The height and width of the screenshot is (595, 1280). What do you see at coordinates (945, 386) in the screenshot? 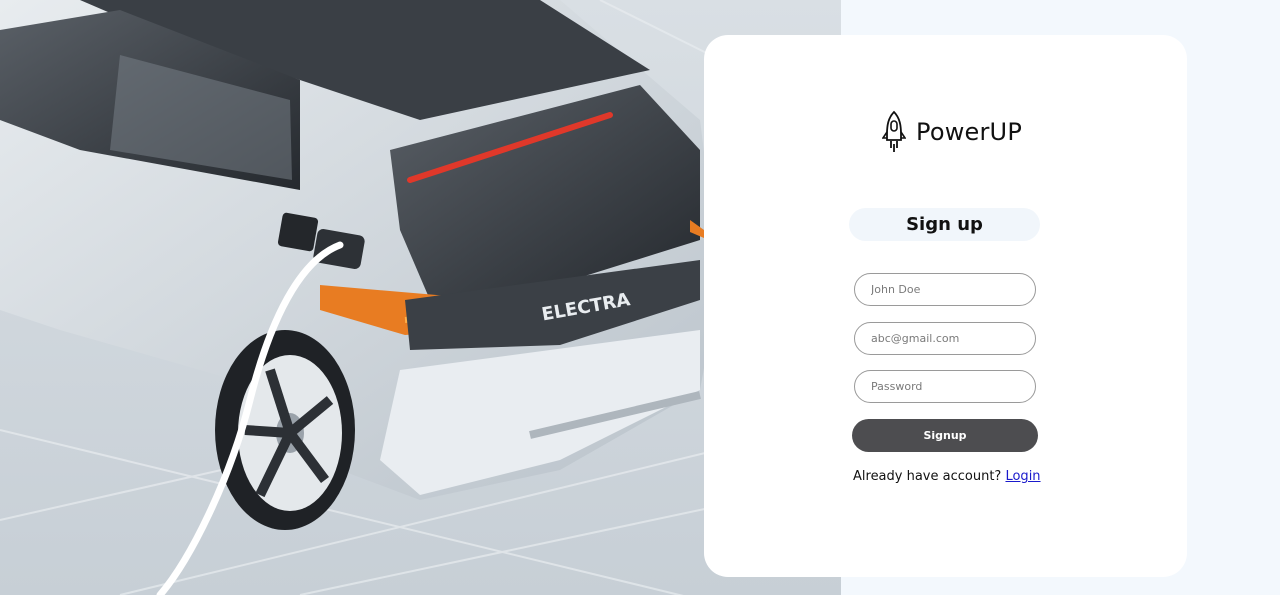
I see `password-field` at bounding box center [945, 386].